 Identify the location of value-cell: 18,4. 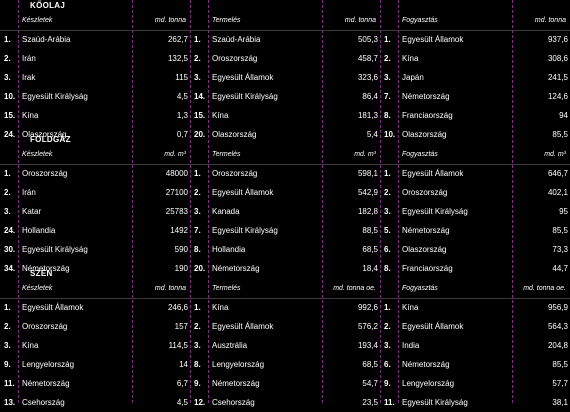
(370, 268).